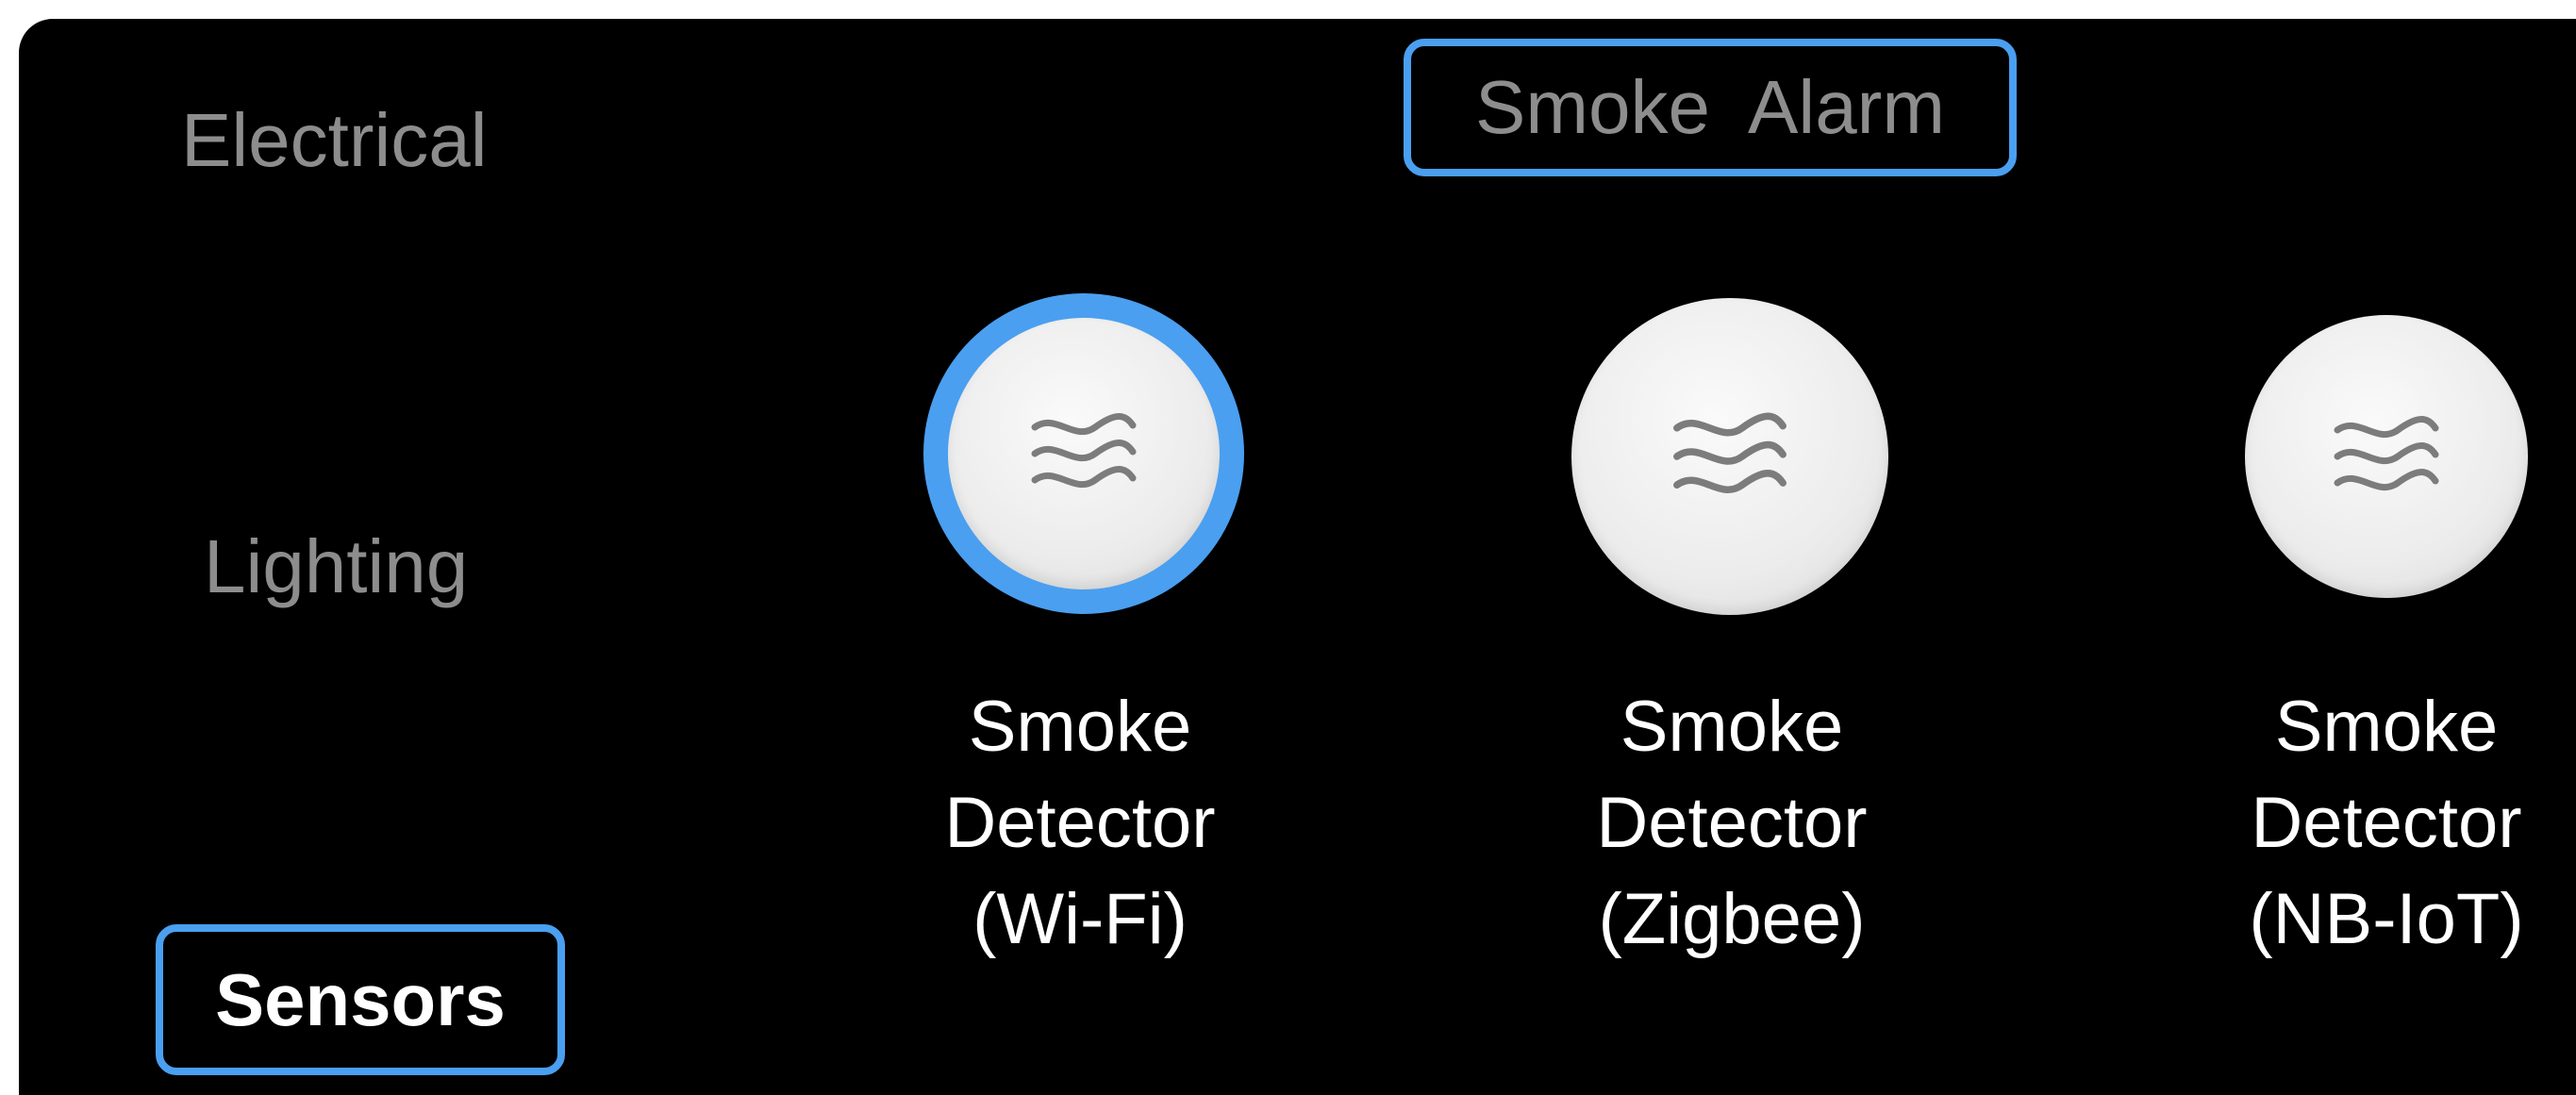 The image size is (2576, 1095). I want to click on device-label-line3: (Wi-Fi), so click(1080, 919).